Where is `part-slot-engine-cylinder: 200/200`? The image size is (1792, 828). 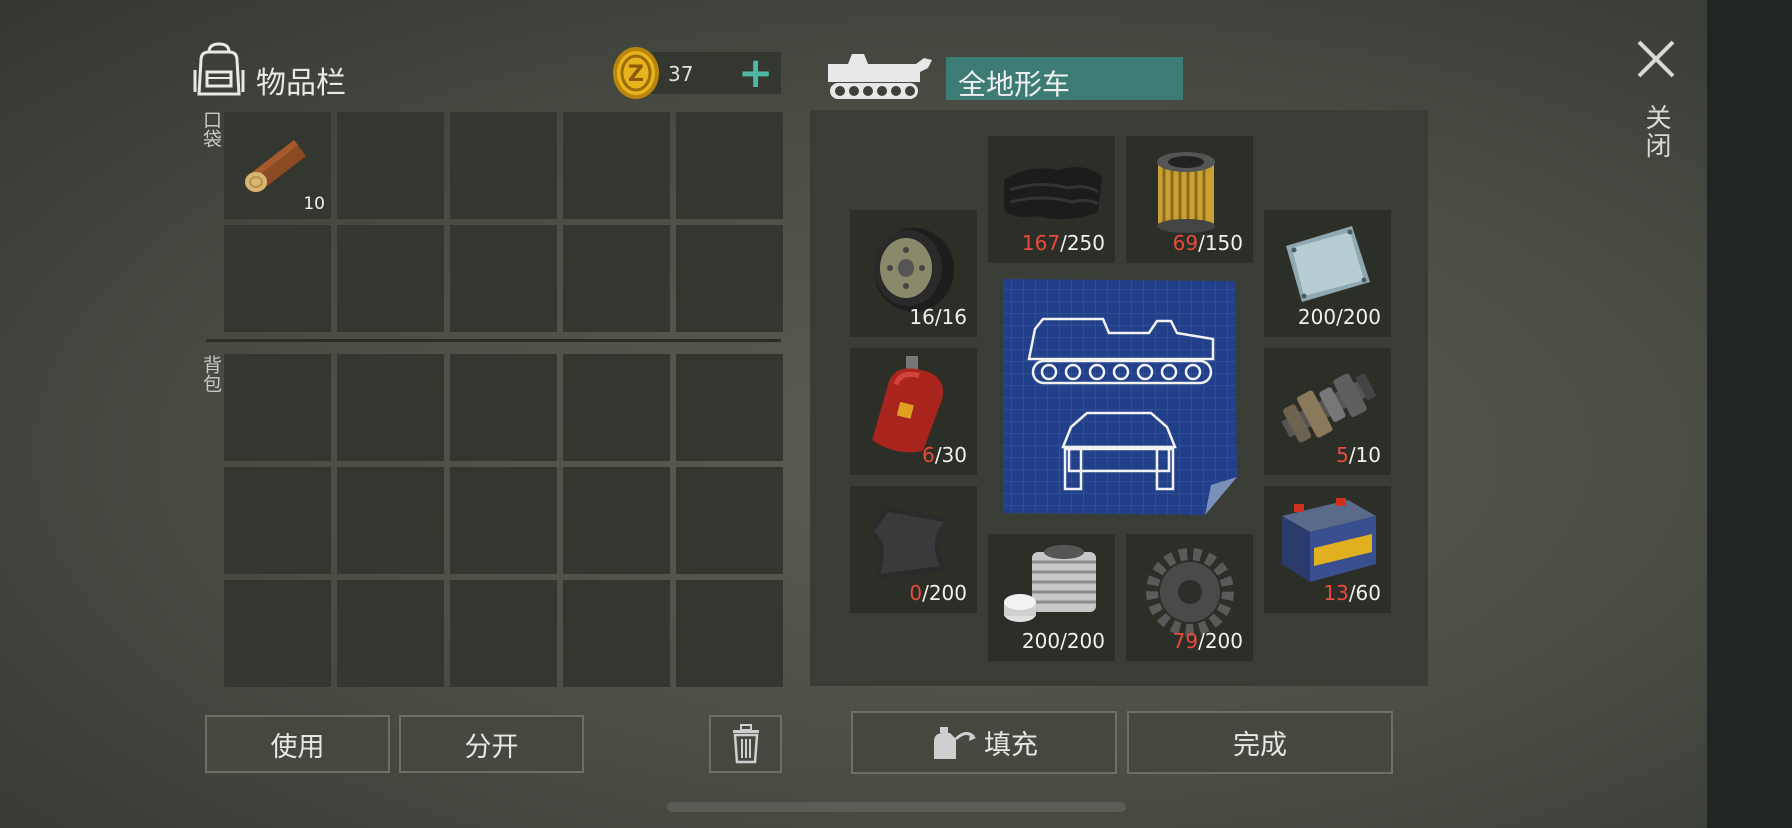 part-slot-engine-cylinder: 200/200 is located at coordinates (1051, 597).